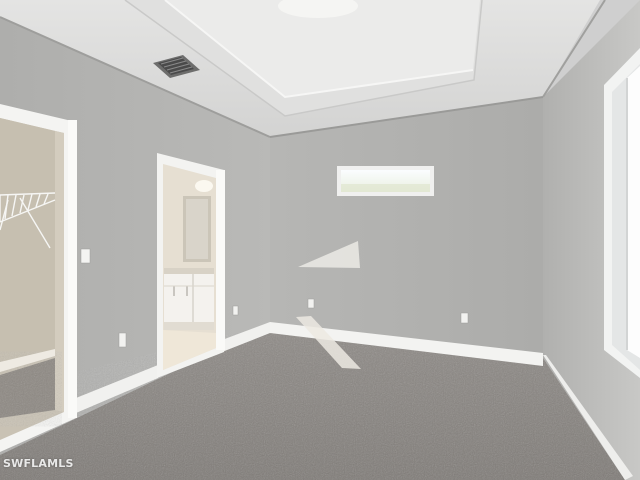 Image resolution: width=640 pixels, height=480 pixels. What do you see at coordinates (122, 340) in the screenshot?
I see `outlet-left-wall` at bounding box center [122, 340].